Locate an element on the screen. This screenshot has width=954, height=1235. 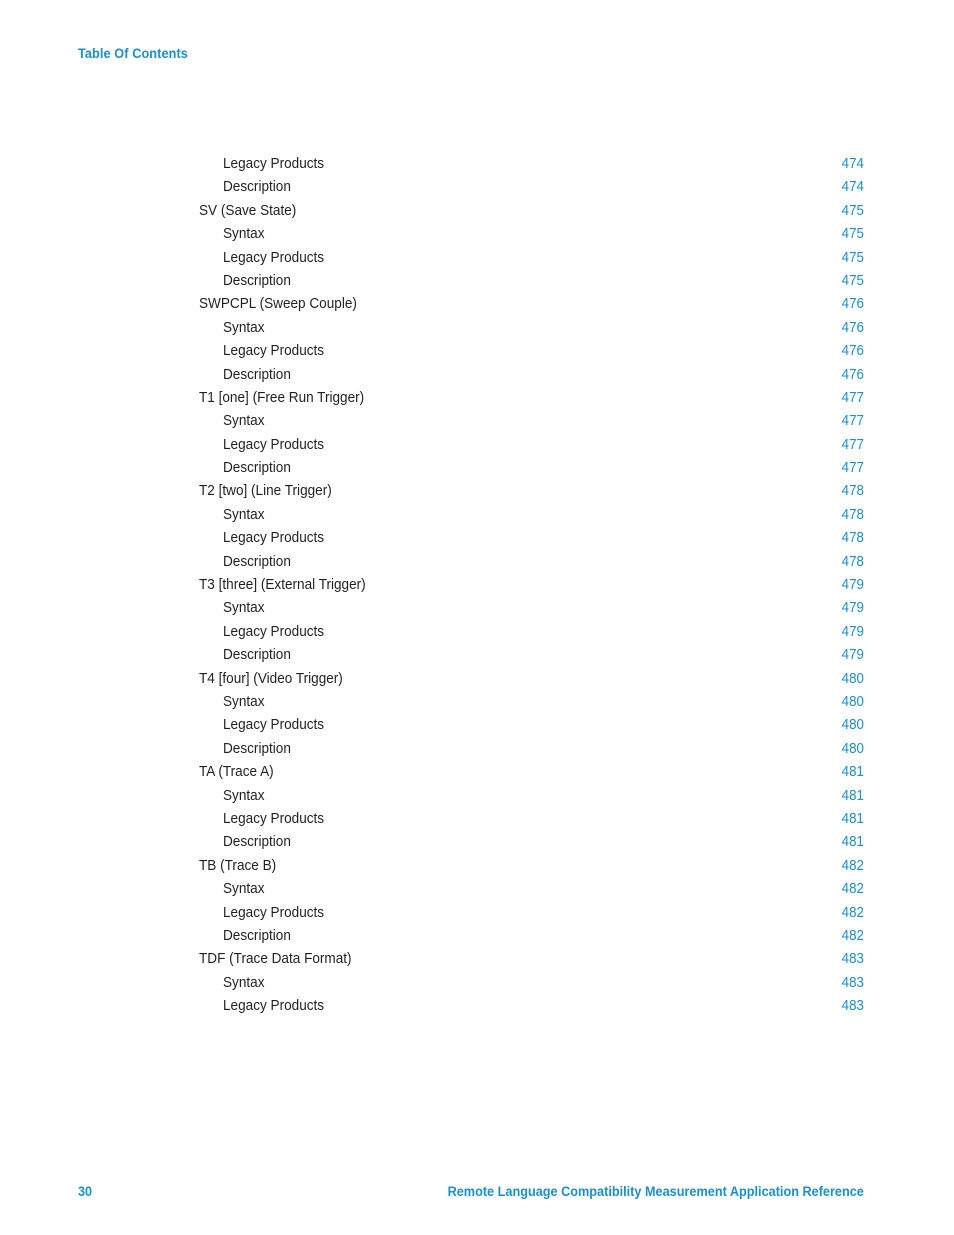
toc-entry: SV (Save State) 475 is located at coordinates (531, 211).